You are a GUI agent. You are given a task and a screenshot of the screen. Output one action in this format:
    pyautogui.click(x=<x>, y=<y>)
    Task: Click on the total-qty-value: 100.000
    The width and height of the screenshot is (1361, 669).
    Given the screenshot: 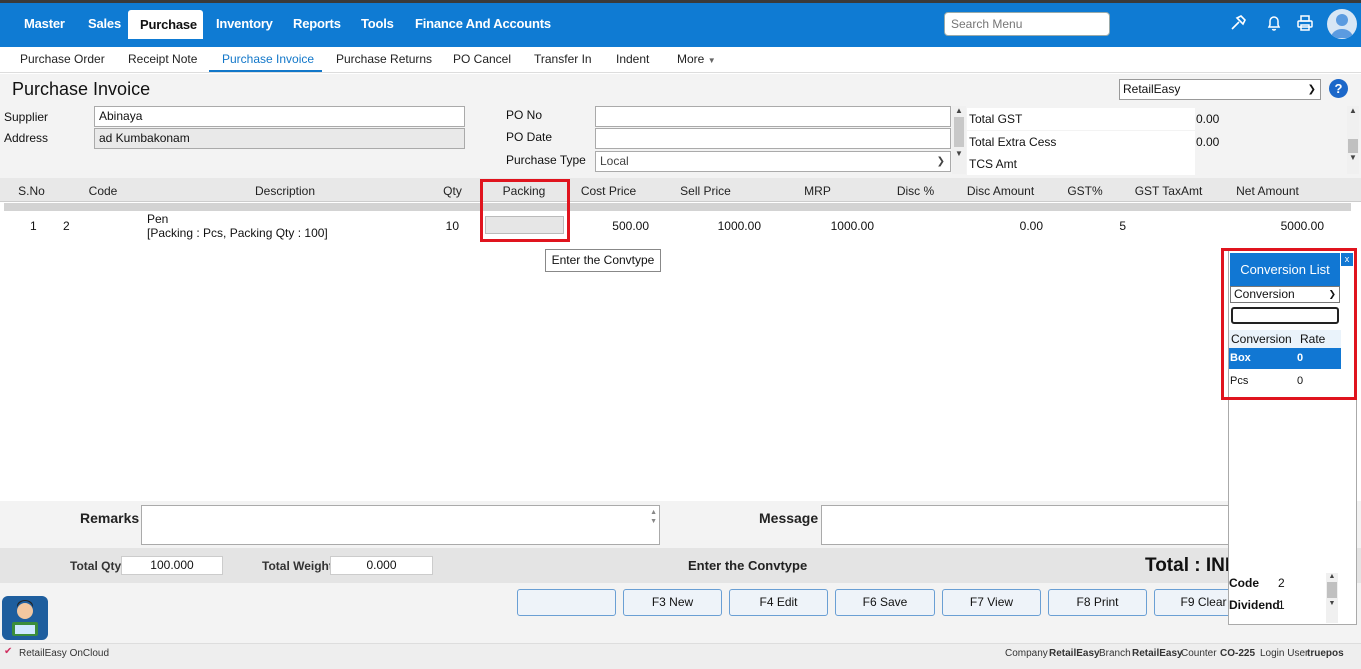 What is the action you would take?
    pyautogui.click(x=172, y=565)
    